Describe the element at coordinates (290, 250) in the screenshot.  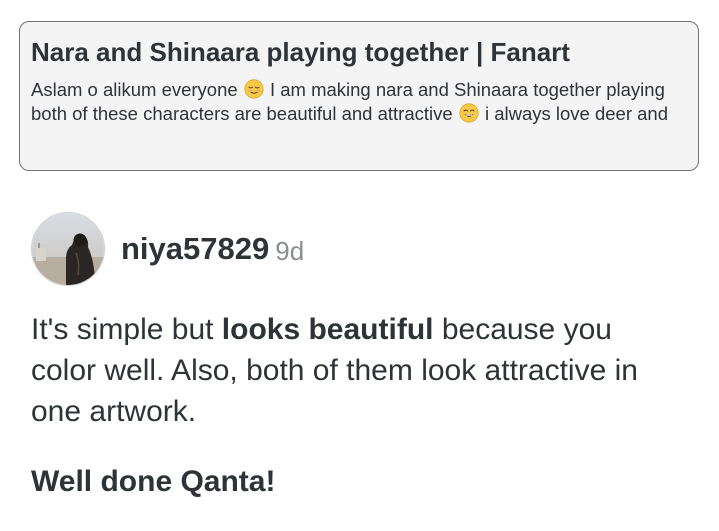
I see `comment-timestamp: 9d` at that location.